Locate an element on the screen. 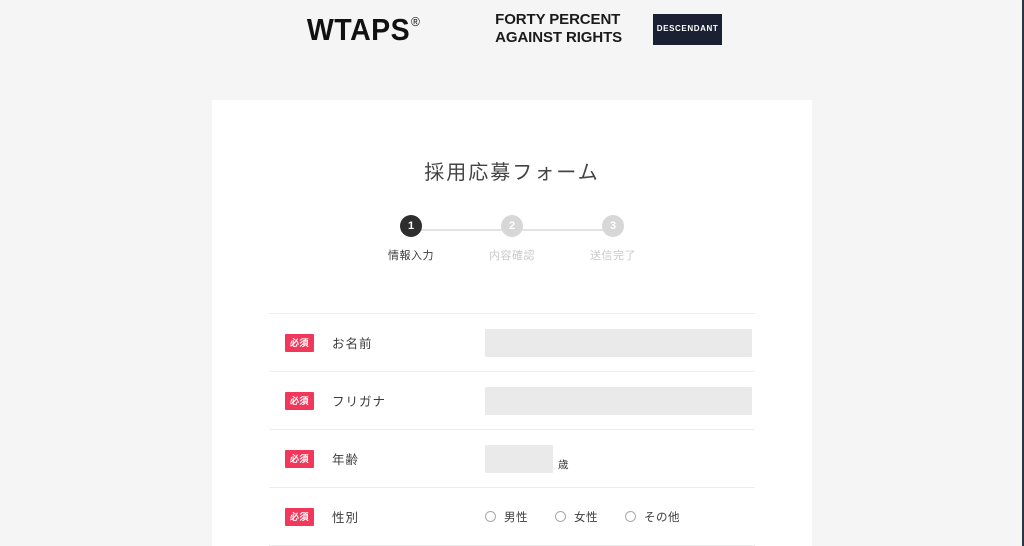 Image resolution: width=1024 pixels, height=546 pixels. form-row-gender-label: 性別 is located at coordinates (346, 518).